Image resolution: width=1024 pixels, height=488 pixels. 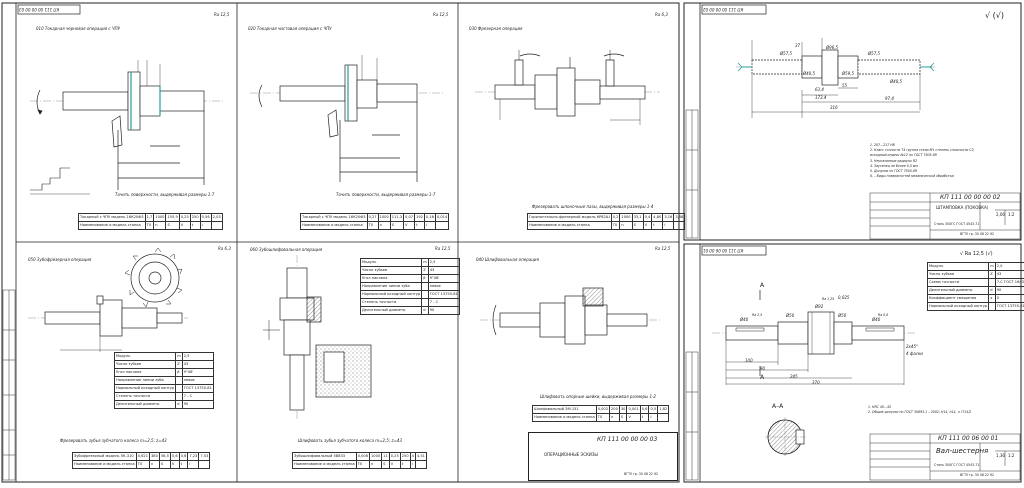 What do you see at coordinates (626, 217) in the screenshot?
I see `value-cell: 1000` at bounding box center [626, 217].